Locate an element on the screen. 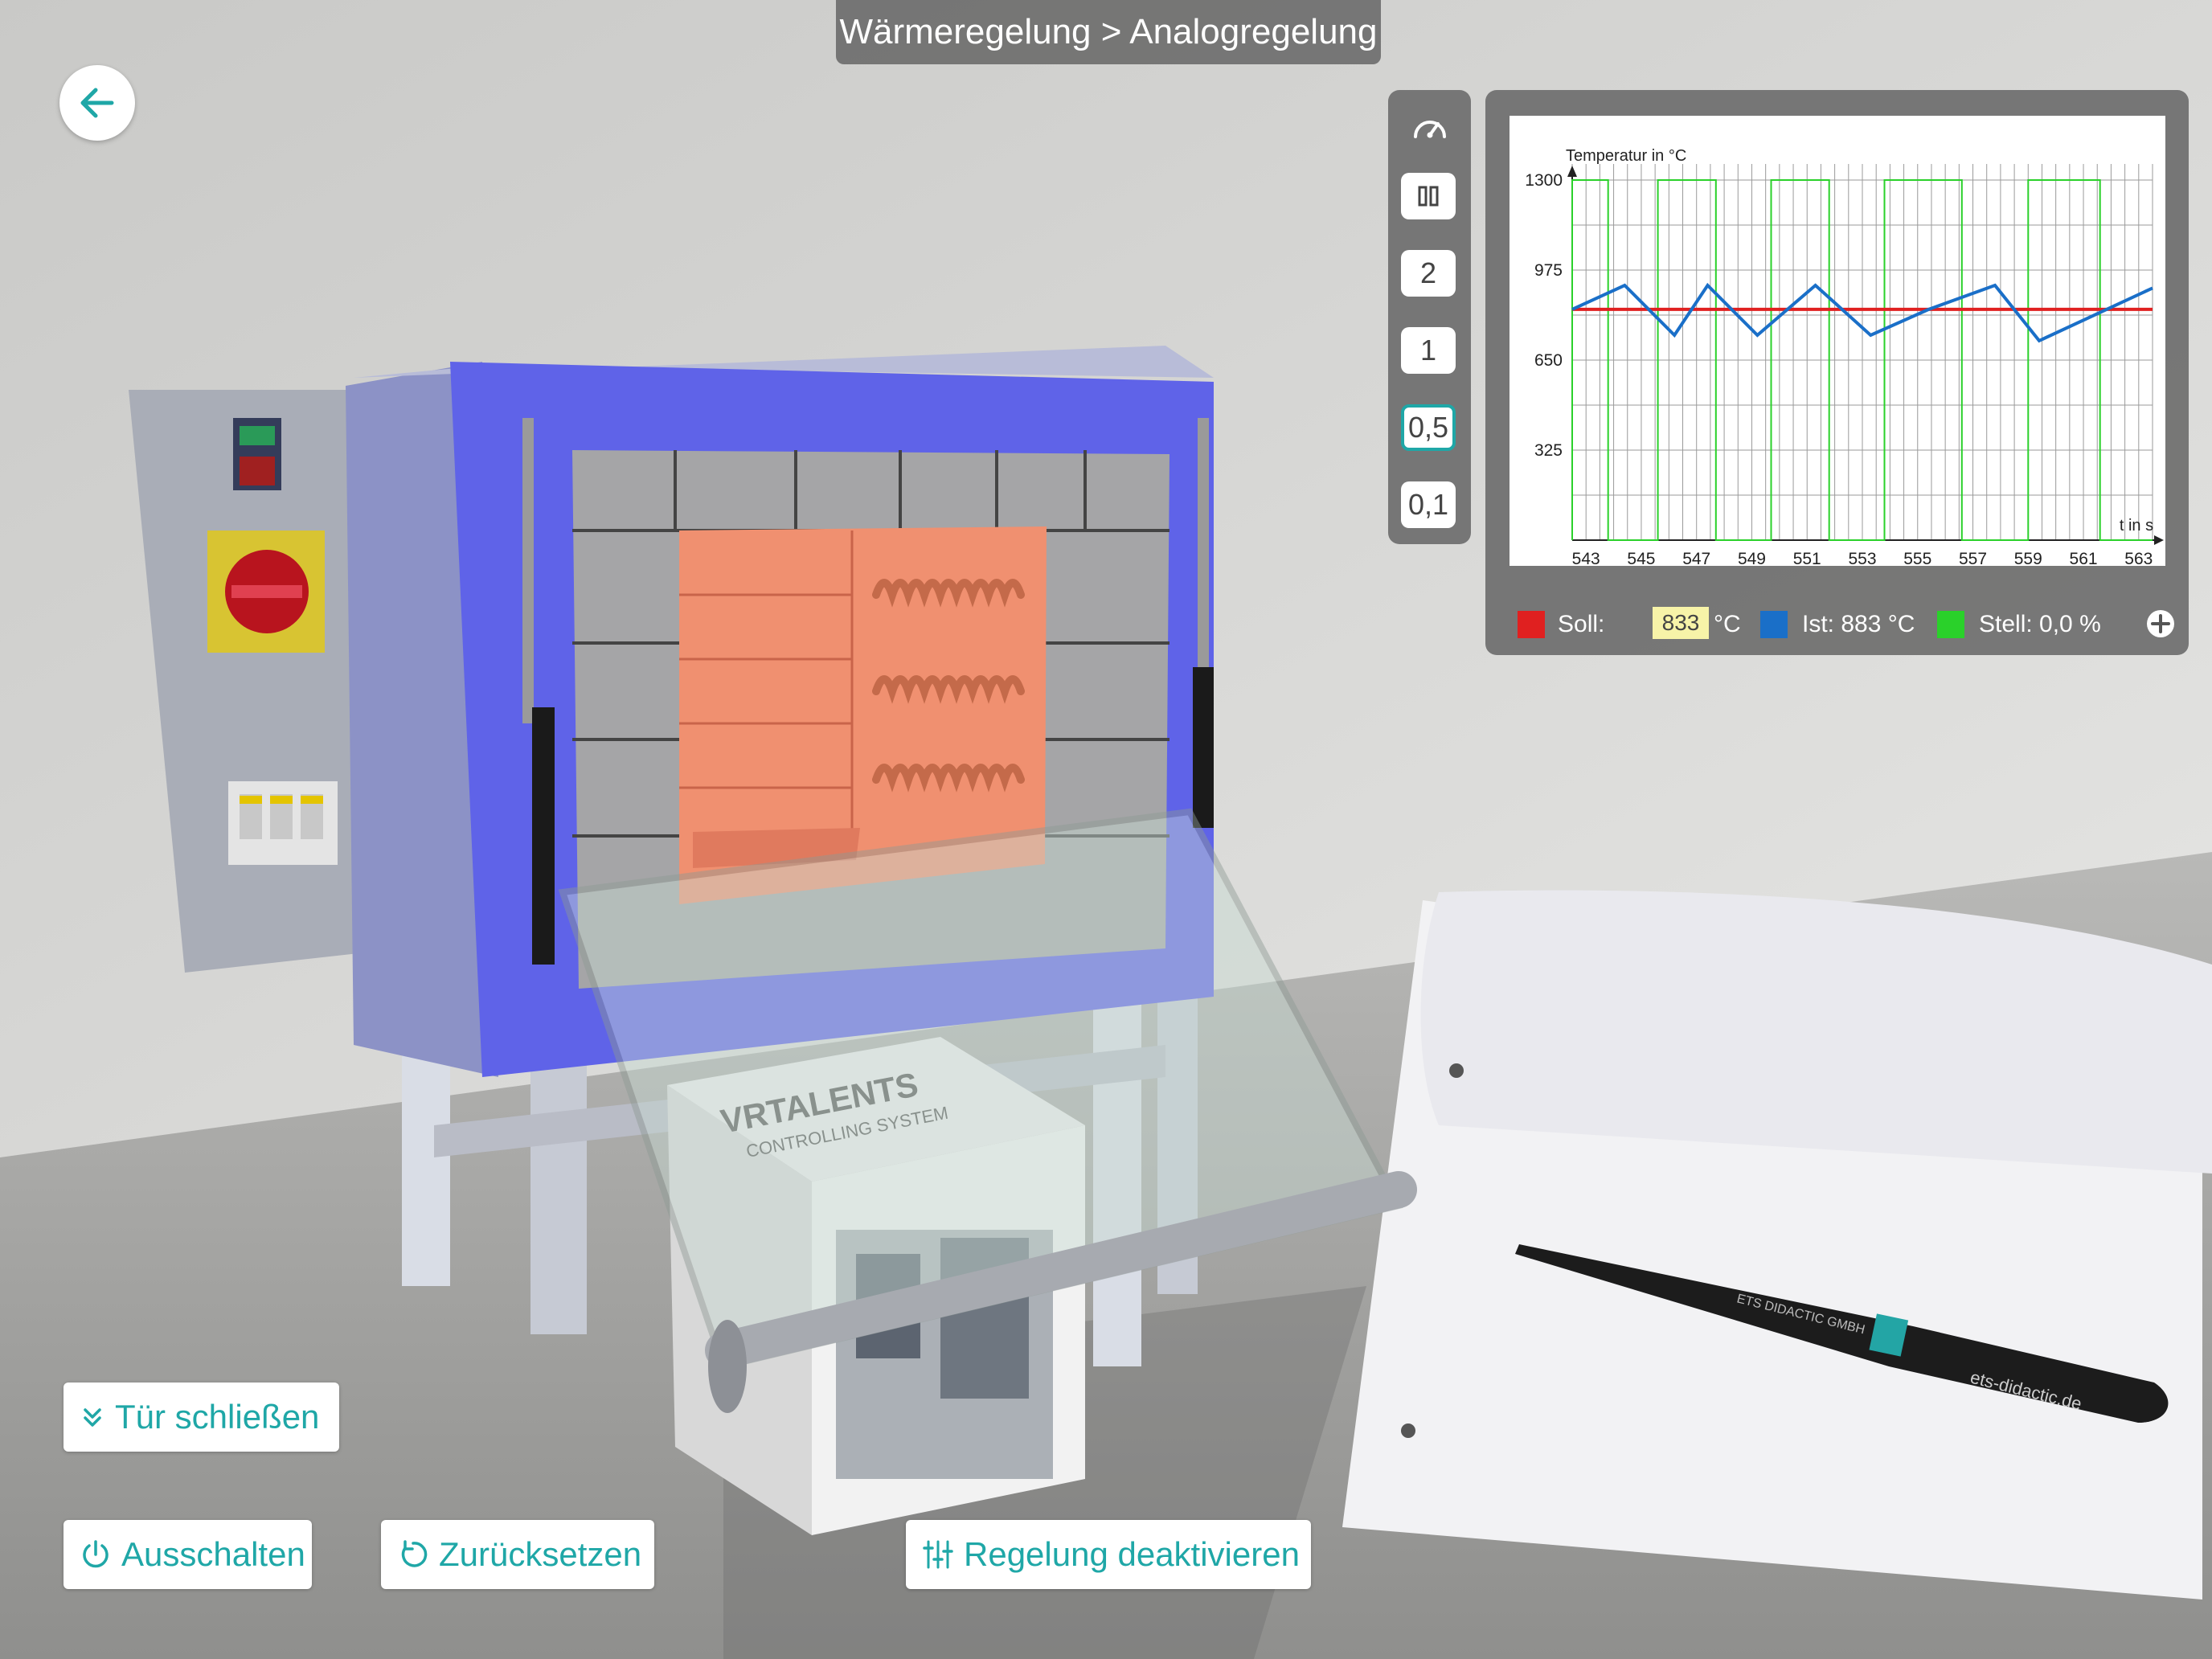 This screenshot has width=2212, height=1659. arrow-left-icon is located at coordinates (97, 103).